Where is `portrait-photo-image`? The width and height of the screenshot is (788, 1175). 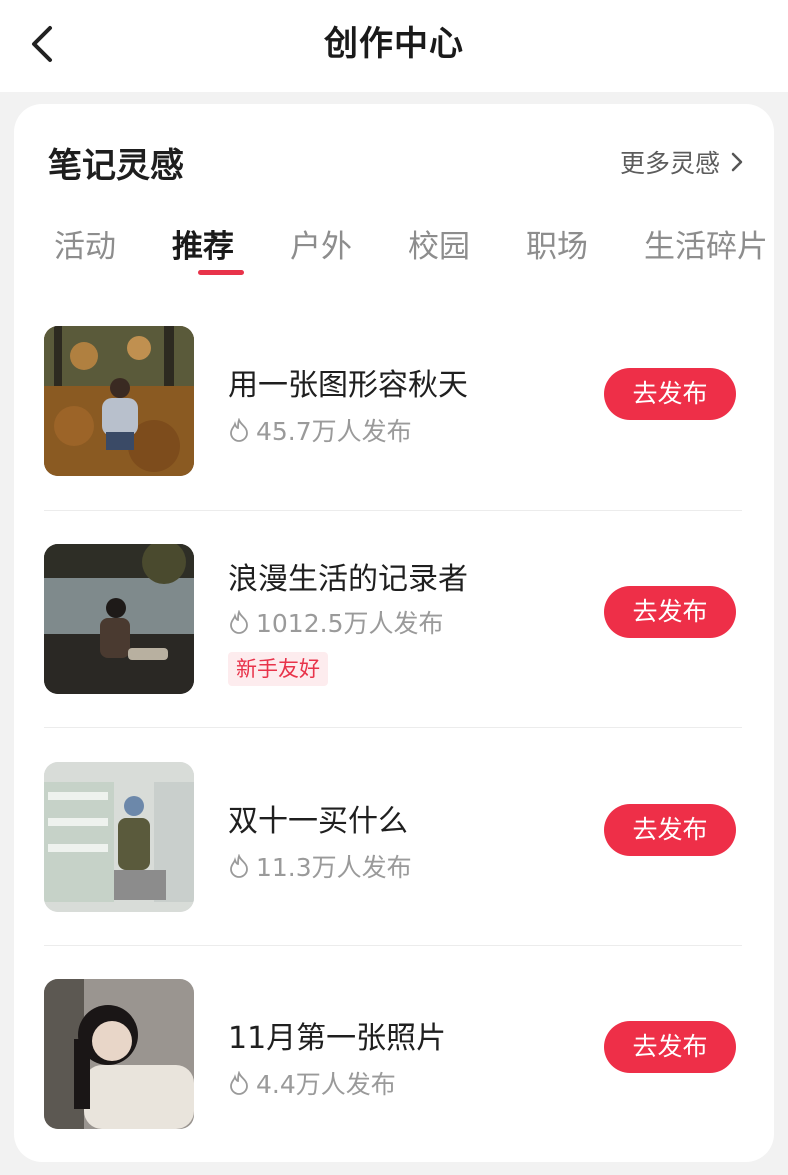
portrait-photo-image is located at coordinates (119, 1054).